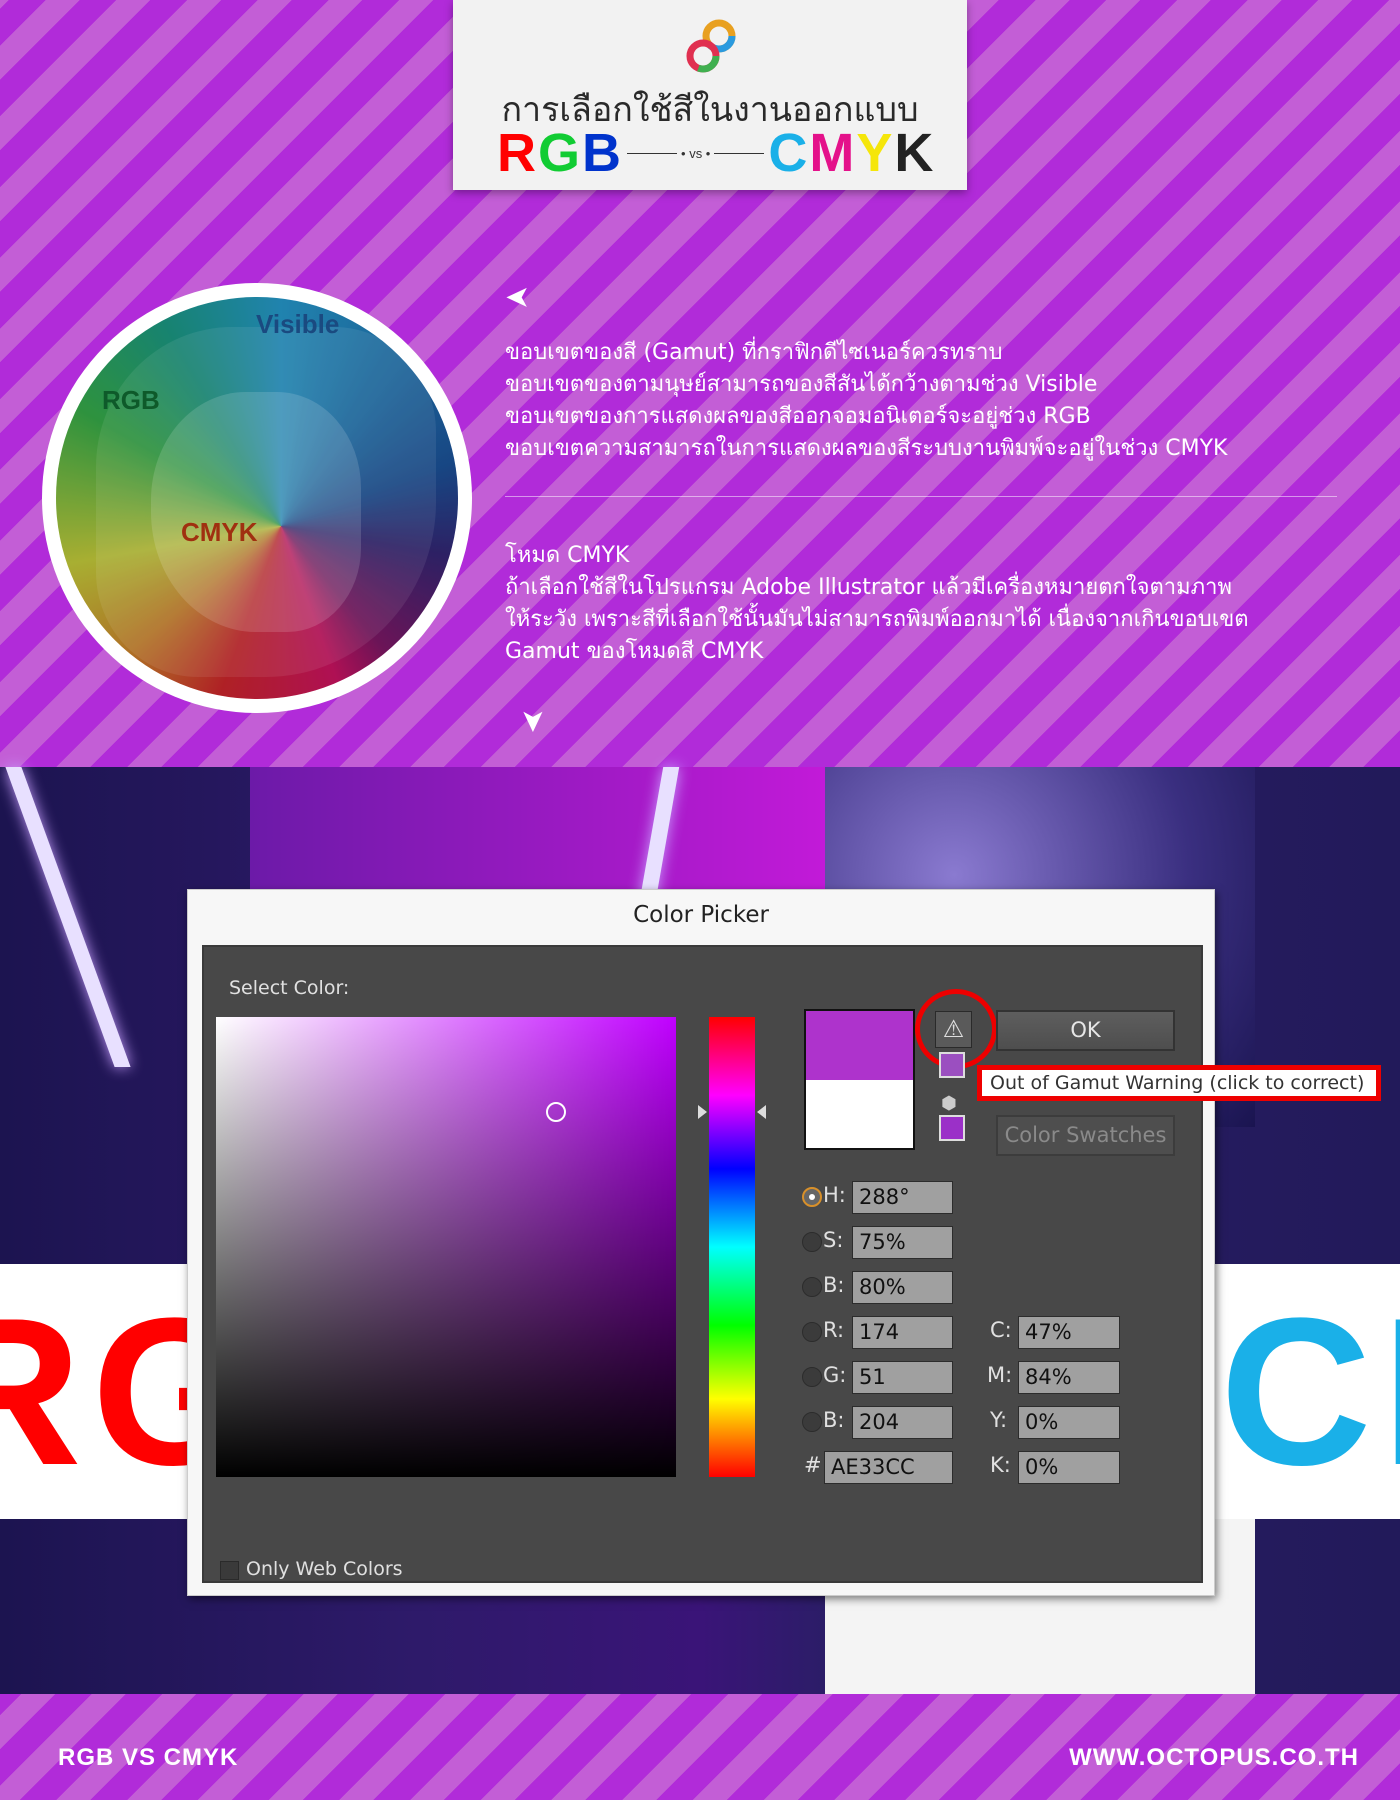  I want to click on label-blue: B:, so click(834, 1420).